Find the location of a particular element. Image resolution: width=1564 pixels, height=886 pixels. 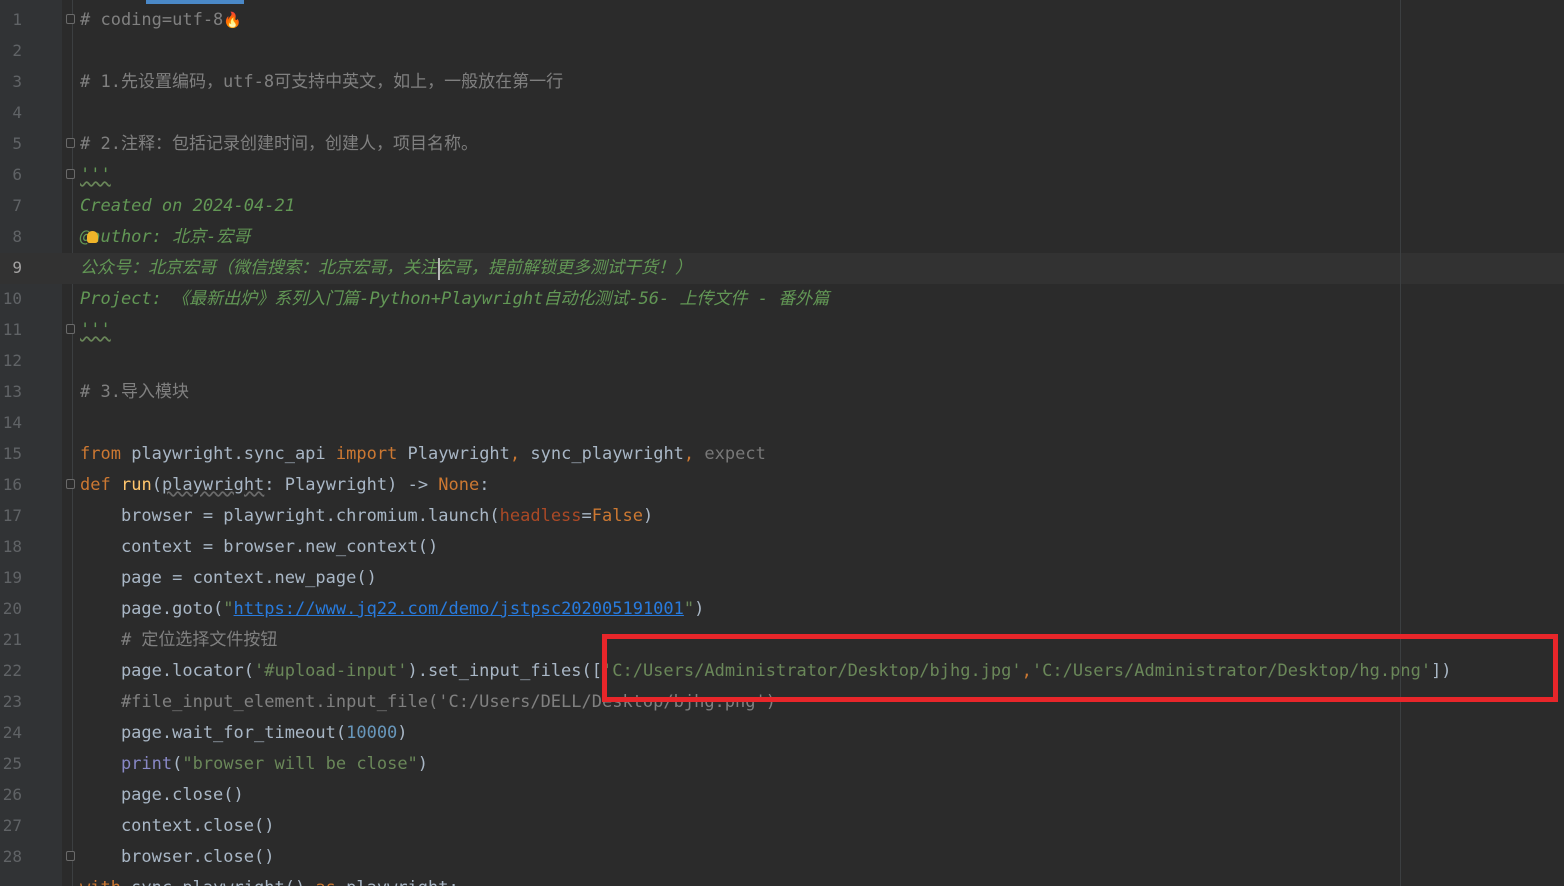

line-number: 2 is located at coordinates (17, 50).